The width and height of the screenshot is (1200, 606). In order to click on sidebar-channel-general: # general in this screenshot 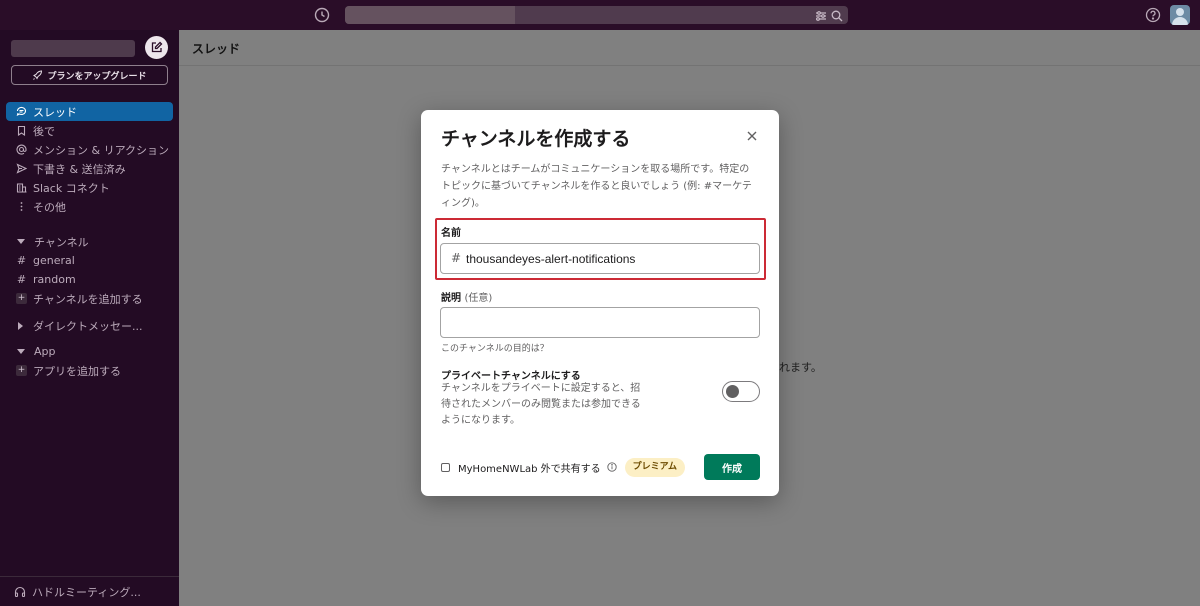, I will do `click(89, 260)`.